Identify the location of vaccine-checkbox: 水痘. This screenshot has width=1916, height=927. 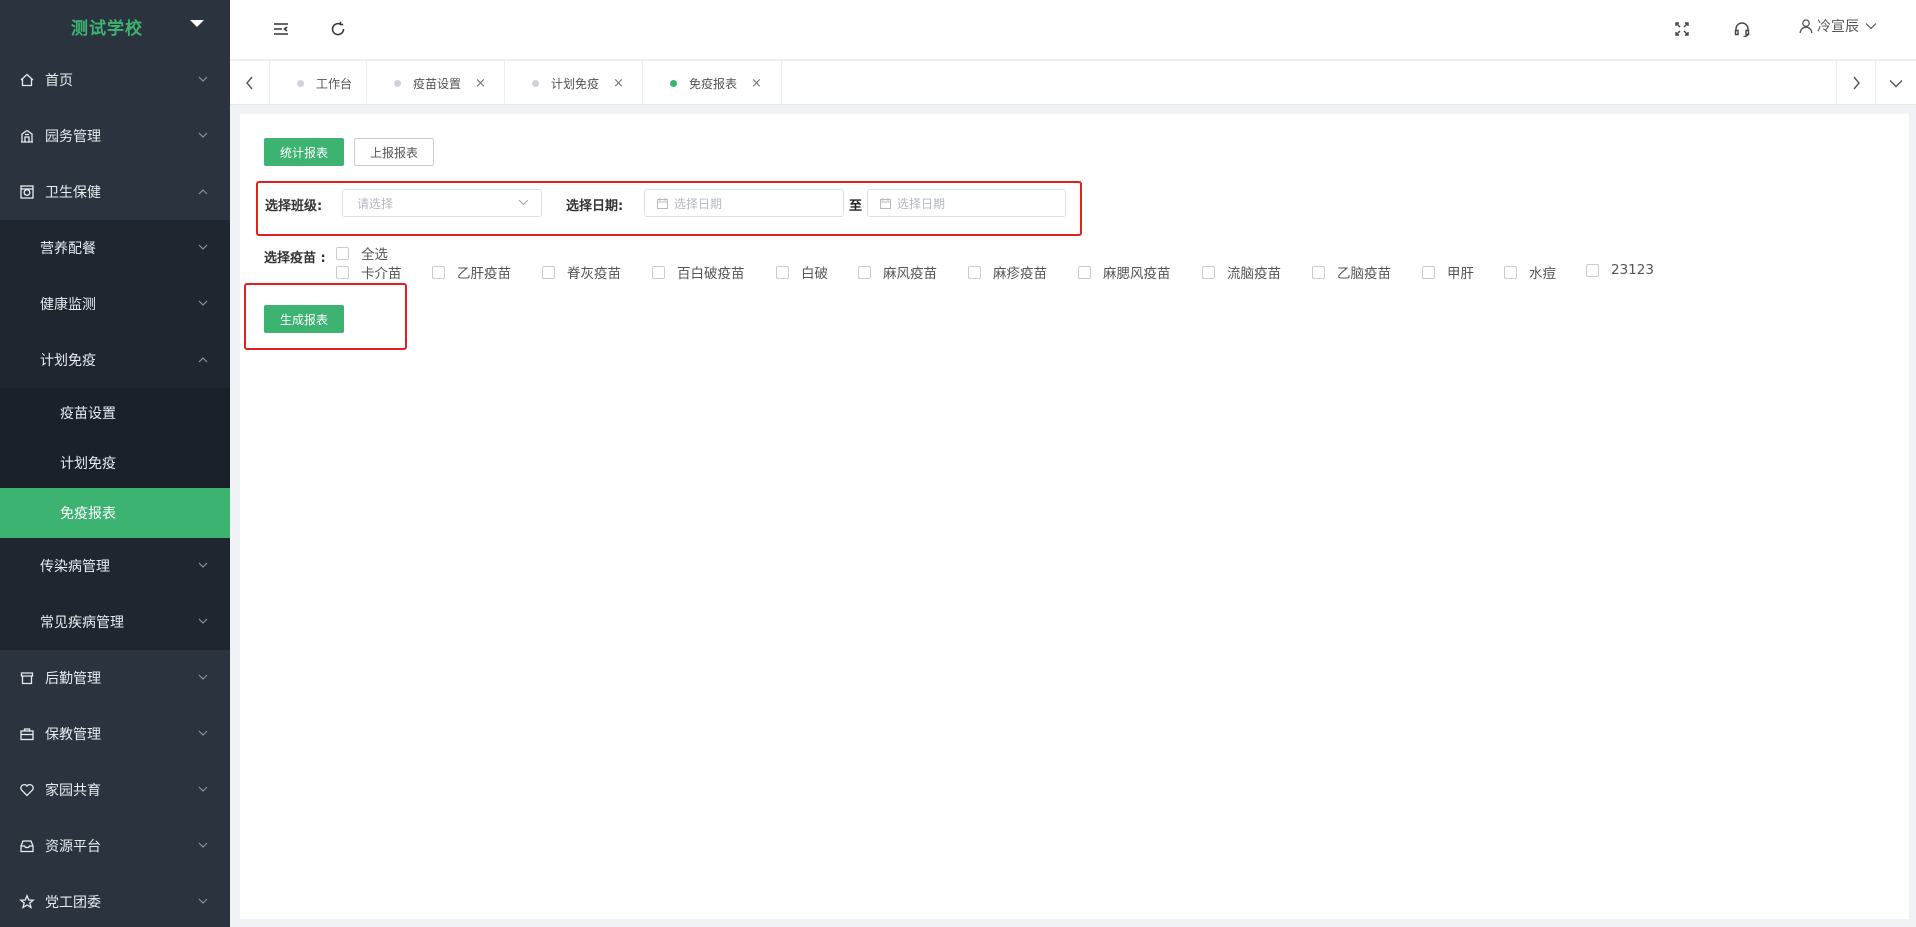
(1530, 272).